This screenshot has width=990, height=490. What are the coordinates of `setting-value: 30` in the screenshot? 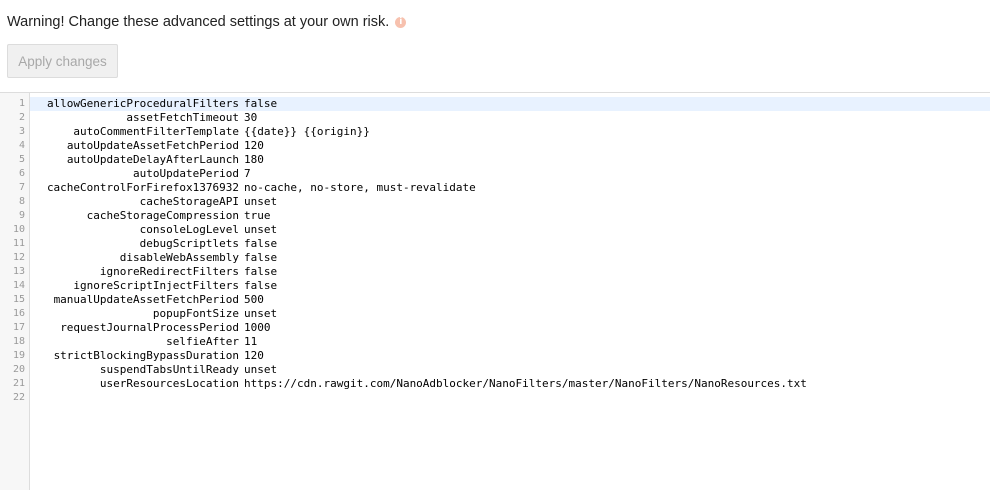 It's located at (250, 118).